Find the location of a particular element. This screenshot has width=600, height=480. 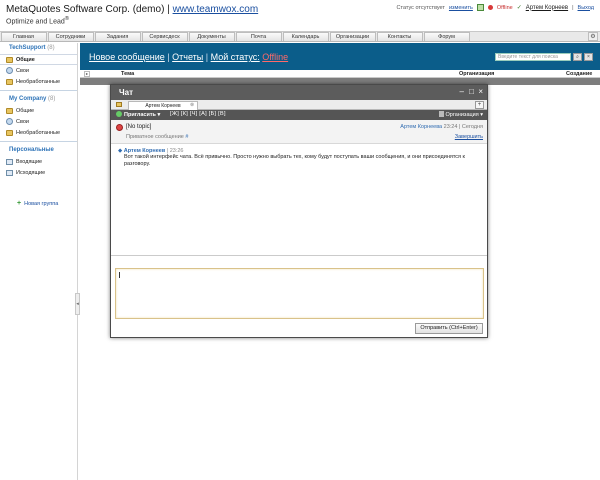

sidebar-group-techsupport: TechSupport (8) is located at coordinates (38, 48).